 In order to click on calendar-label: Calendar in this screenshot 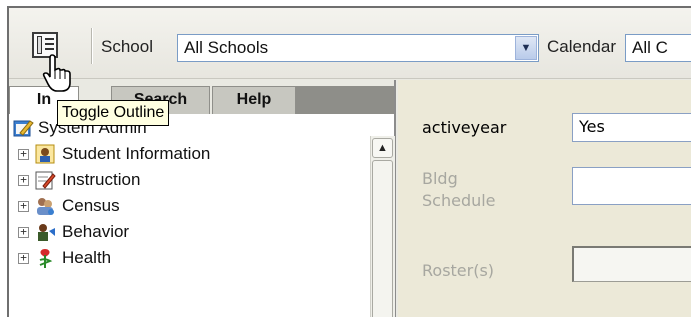, I will do `click(581, 46)`.